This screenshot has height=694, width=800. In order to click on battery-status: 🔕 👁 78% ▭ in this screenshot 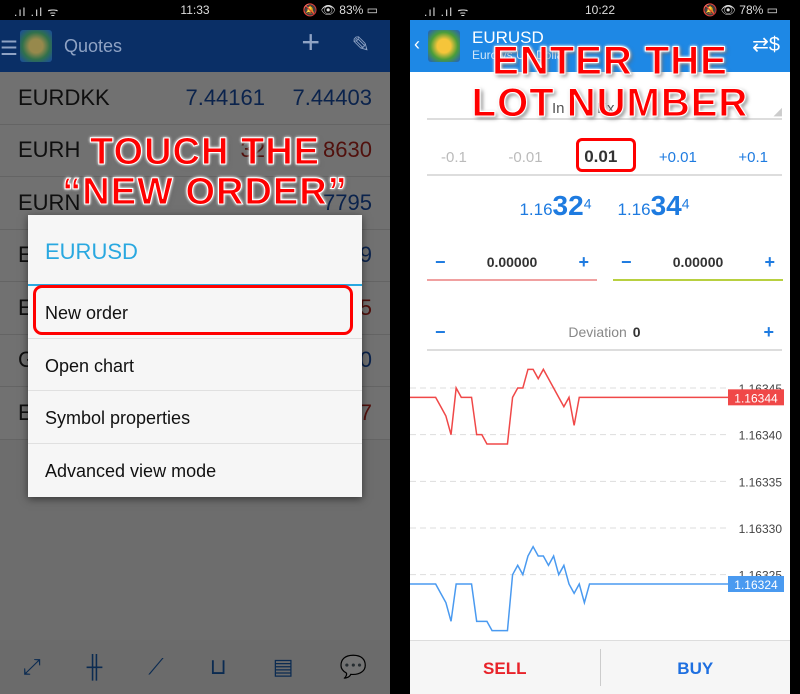, I will do `click(740, 10)`.